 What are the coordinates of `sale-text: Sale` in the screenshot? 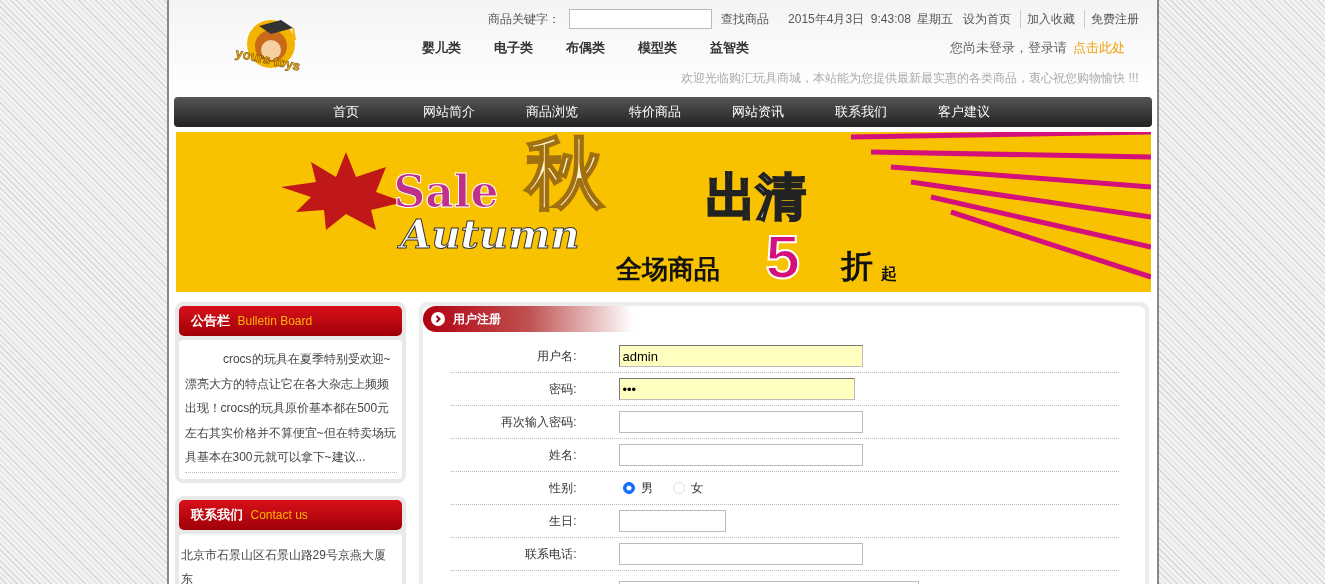 It's located at (446, 192).